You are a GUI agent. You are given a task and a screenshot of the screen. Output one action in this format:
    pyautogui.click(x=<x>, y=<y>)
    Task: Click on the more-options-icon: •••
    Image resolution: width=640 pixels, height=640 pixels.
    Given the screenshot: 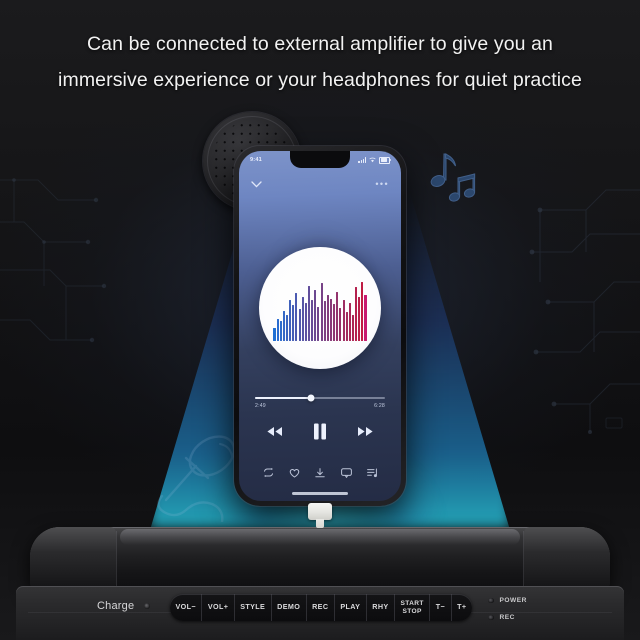 What is the action you would take?
    pyautogui.click(x=382, y=184)
    